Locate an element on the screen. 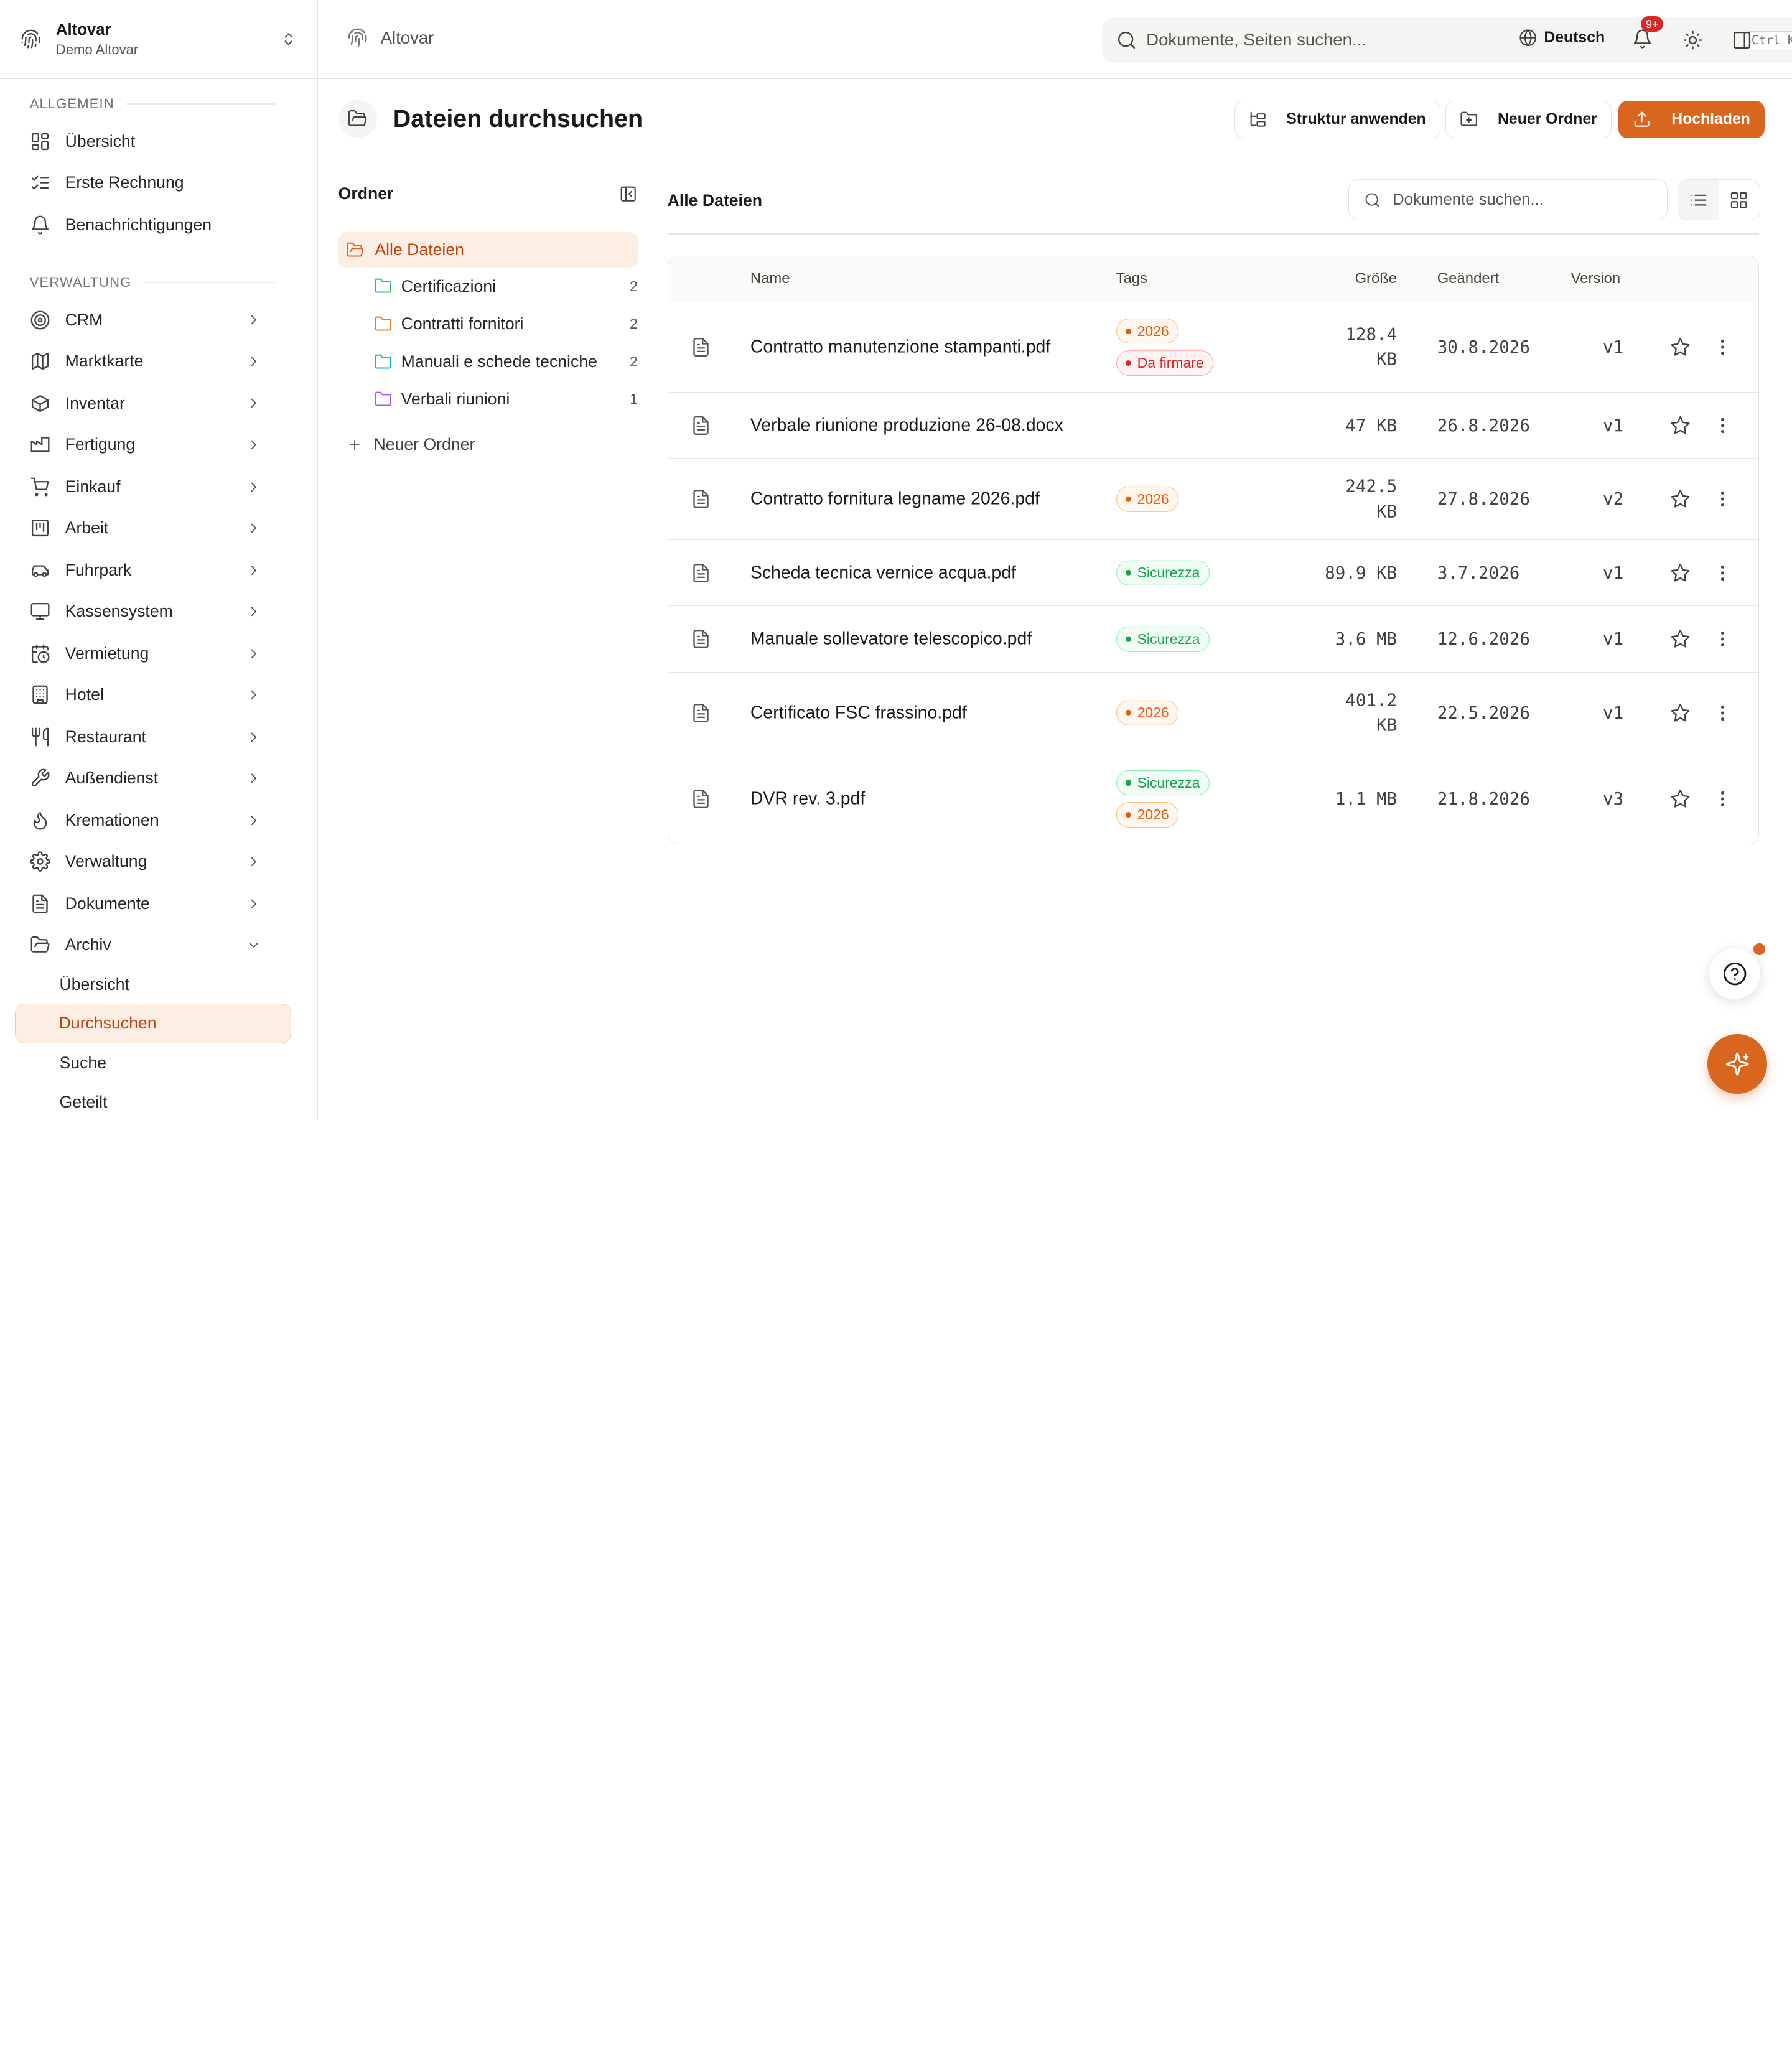 This screenshot has width=1792, height=2057. nav-fleet: Fuhrpark is located at coordinates (153, 570).